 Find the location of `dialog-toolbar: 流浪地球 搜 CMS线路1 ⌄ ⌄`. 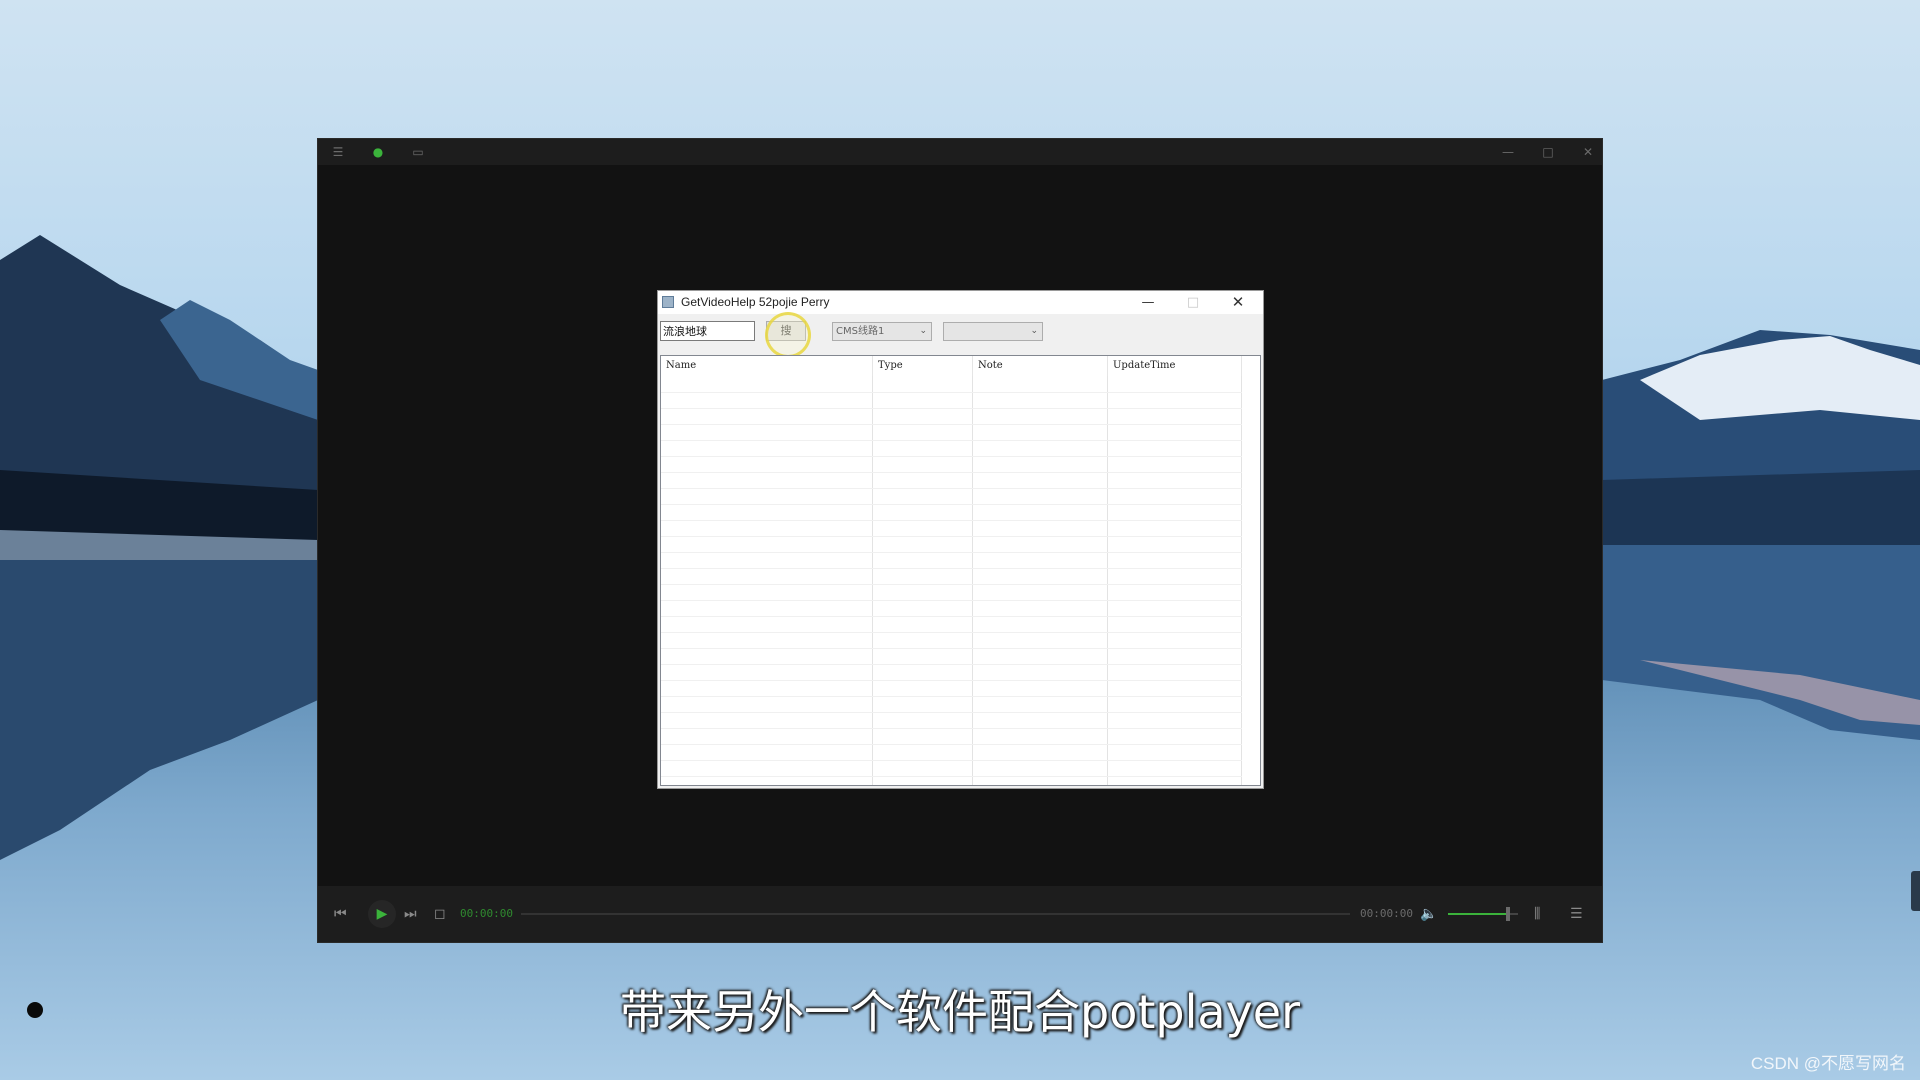

dialog-toolbar: 流浪地球 搜 CMS线路1 ⌄ ⌄ is located at coordinates (960, 335).